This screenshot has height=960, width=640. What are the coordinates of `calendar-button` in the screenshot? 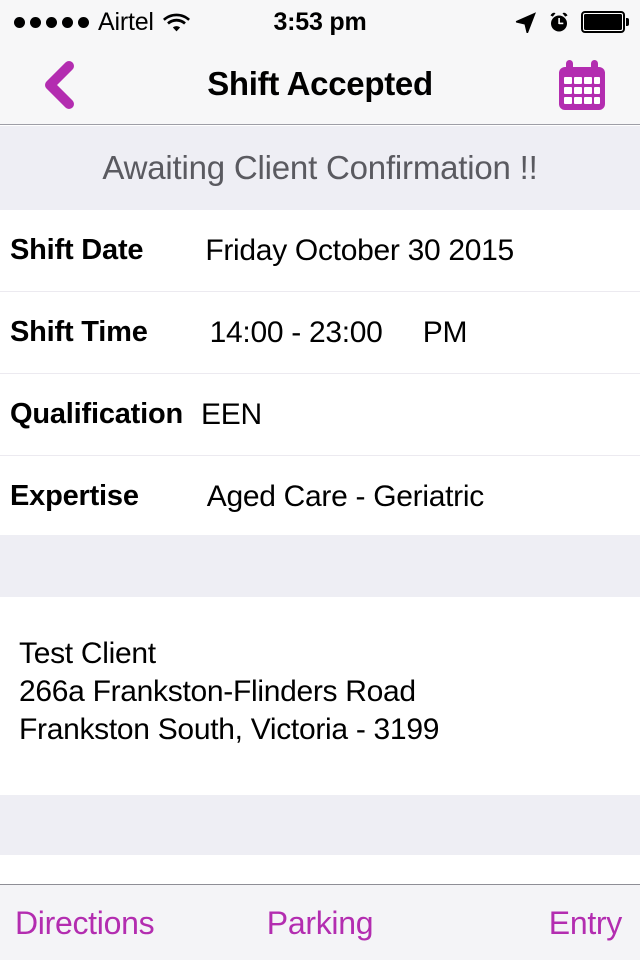 It's located at (582, 85).